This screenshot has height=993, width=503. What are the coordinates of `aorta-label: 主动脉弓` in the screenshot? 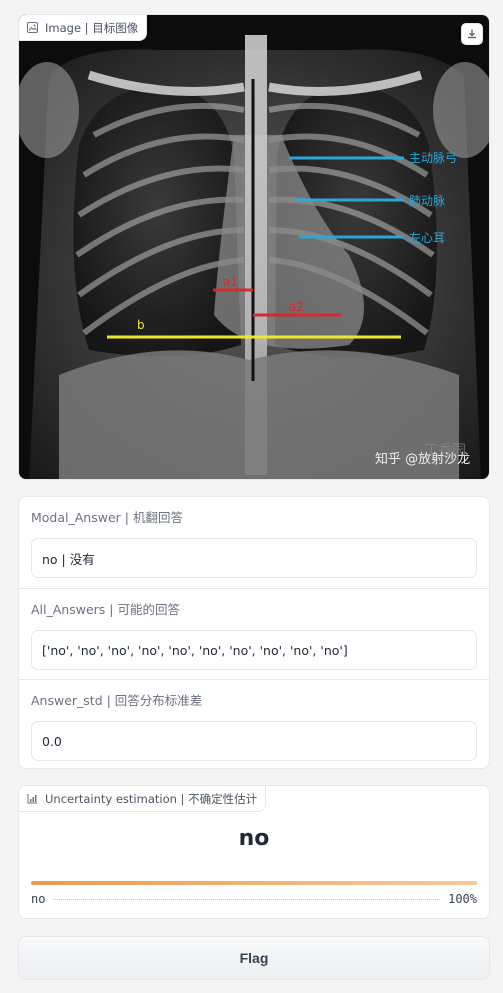 It's located at (433, 157).